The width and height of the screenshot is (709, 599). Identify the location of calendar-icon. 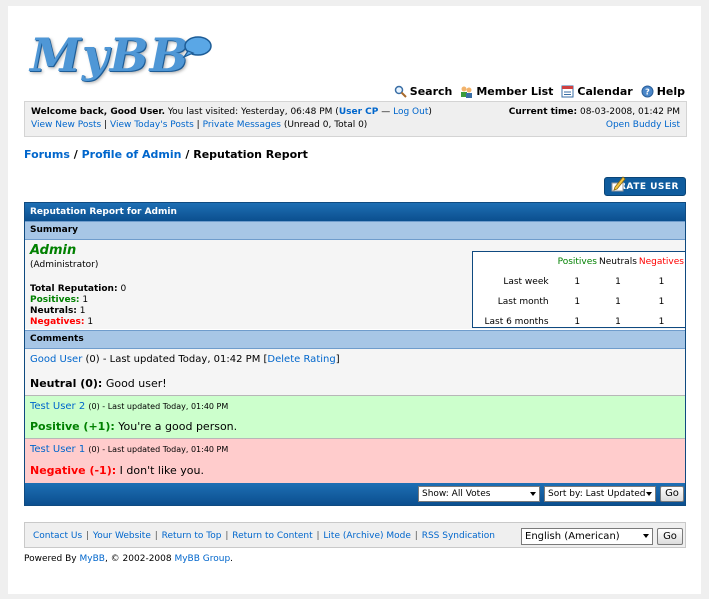
(567, 91).